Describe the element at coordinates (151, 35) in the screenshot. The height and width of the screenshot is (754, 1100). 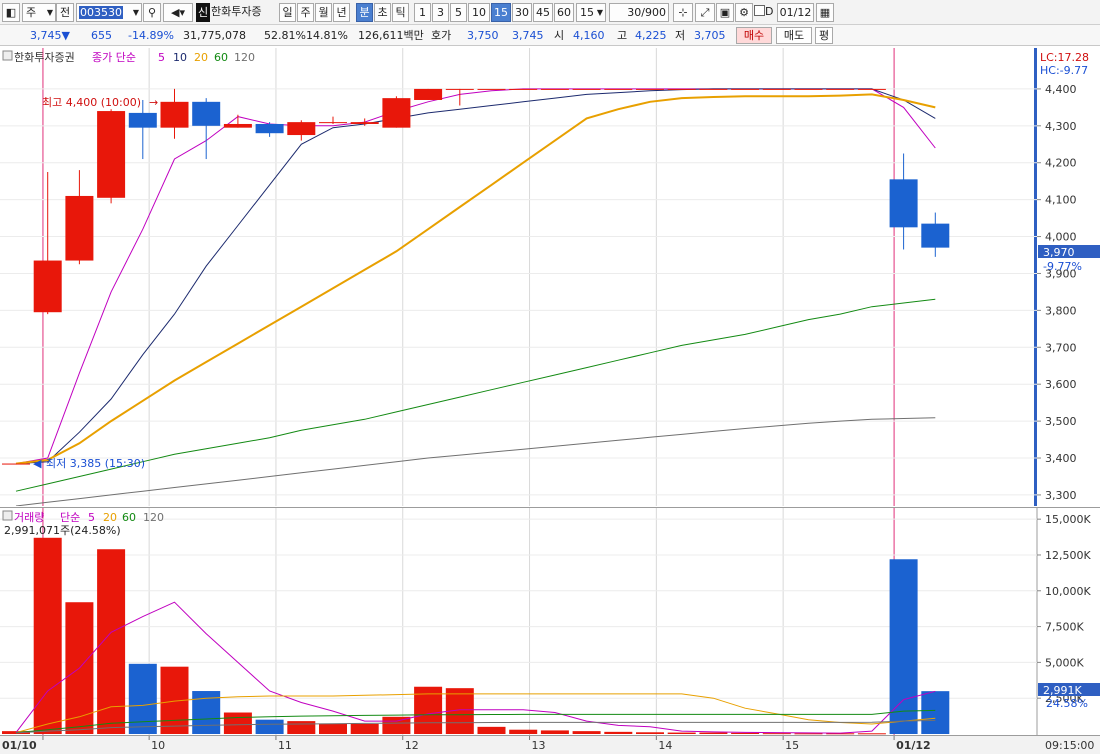
I see `price-change-pct: -14.89%` at that location.